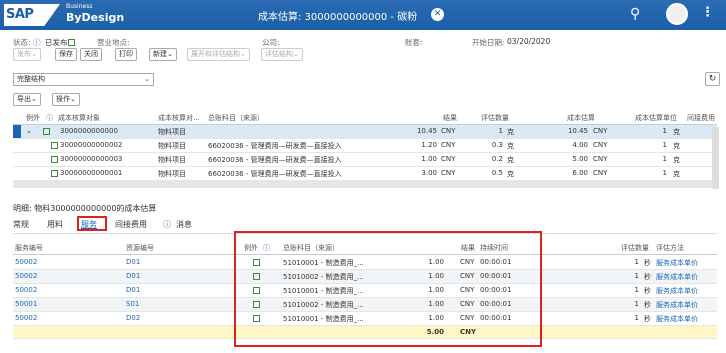 This screenshot has width=726, height=353. Describe the element at coordinates (529, 41) in the screenshot. I see `start-date-value: 03/20/2020` at that location.